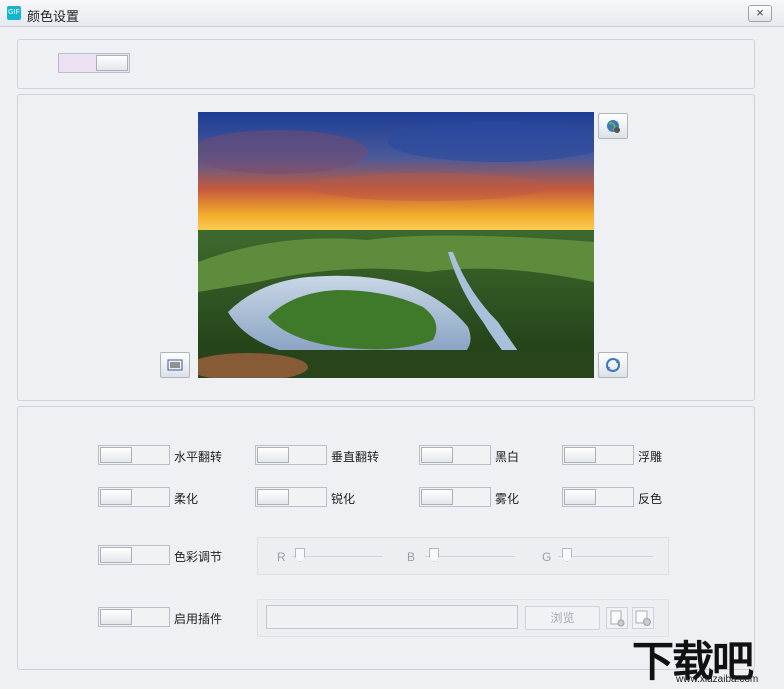  I want to click on soften-label: 柔化, so click(186, 499).